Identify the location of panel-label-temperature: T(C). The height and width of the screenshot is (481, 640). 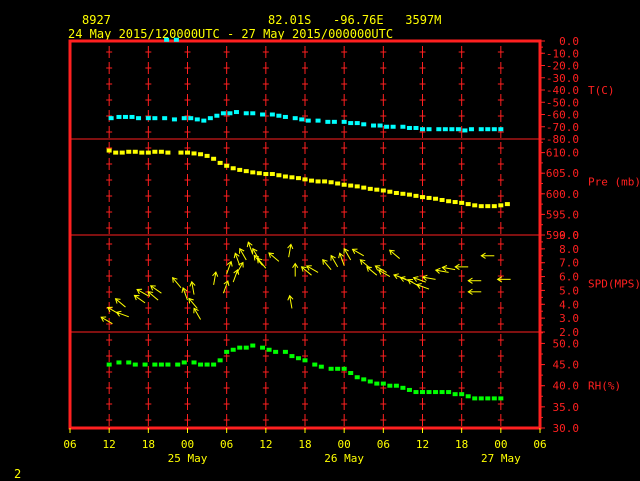
(601, 90).